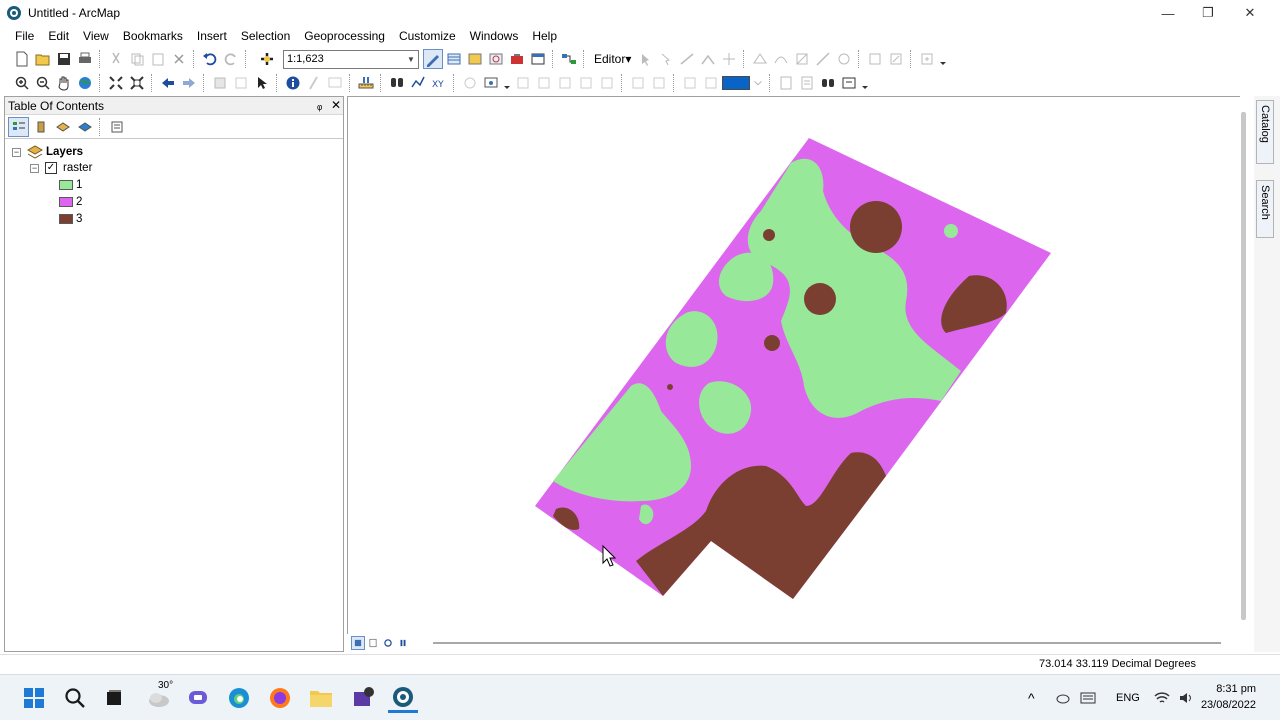  Describe the element at coordinates (58, 36) in the screenshot. I see `menu-edit: Edit` at that location.